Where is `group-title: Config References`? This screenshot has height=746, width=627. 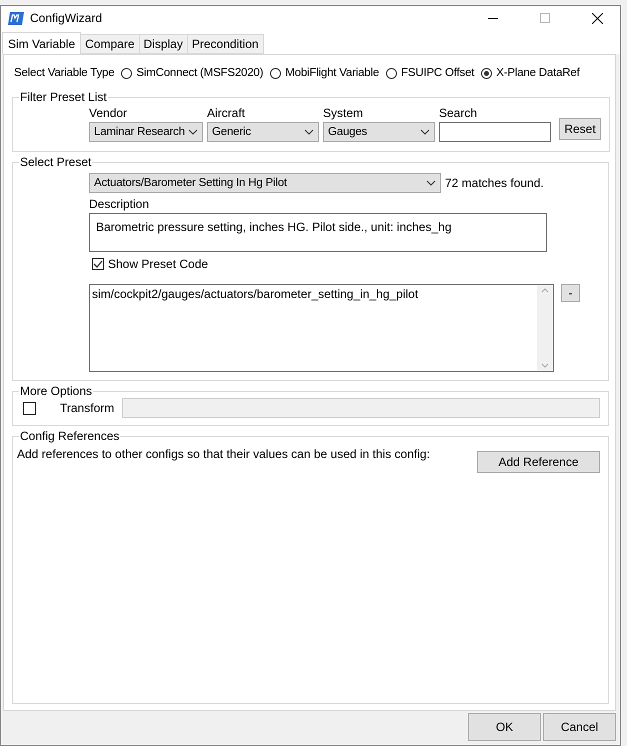
group-title: Config References is located at coordinates (69, 436).